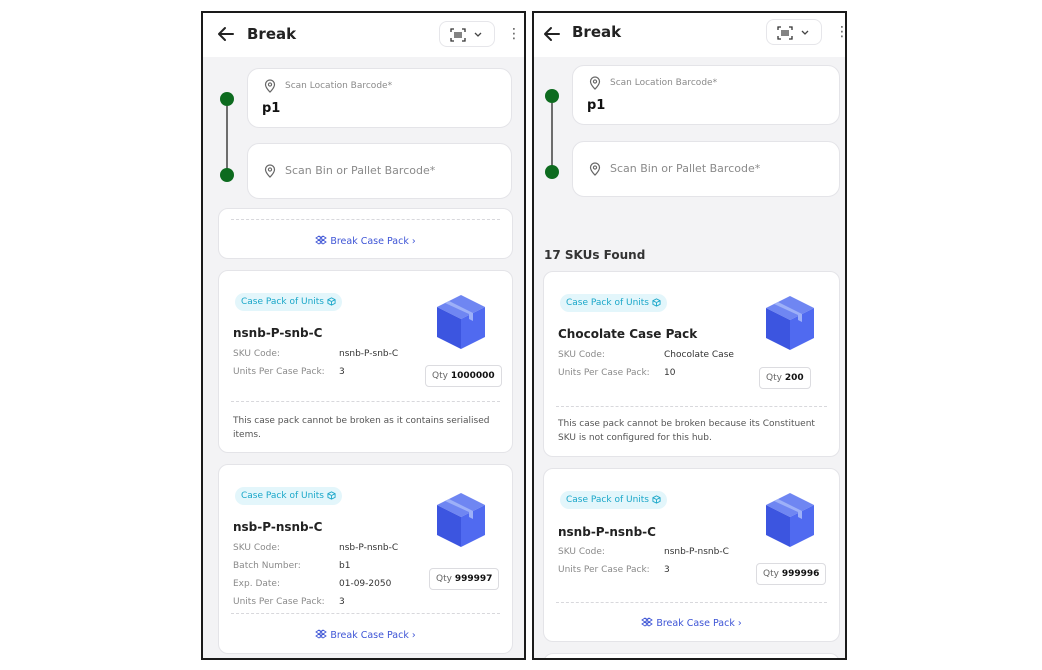  What do you see at coordinates (670, 373) in the screenshot?
I see `field-value: 10` at bounding box center [670, 373].